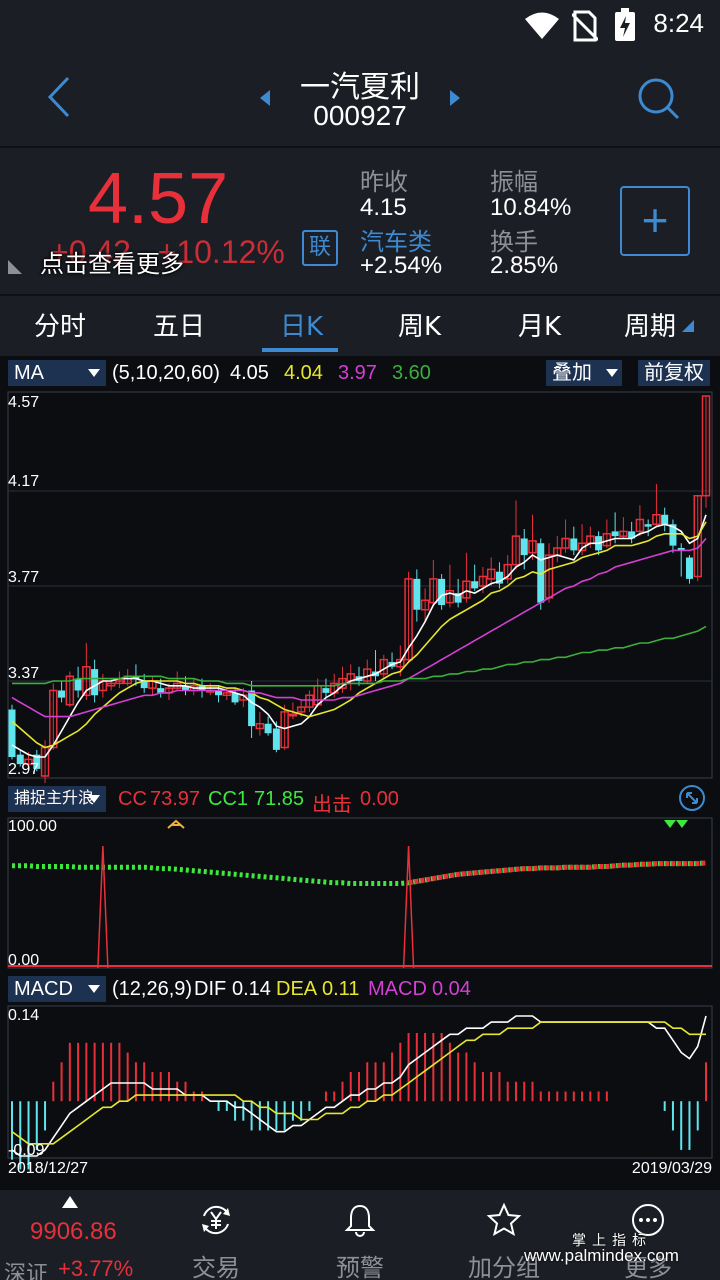 The width and height of the screenshot is (720, 1280). I want to click on next-stock-icon, so click(454, 98).